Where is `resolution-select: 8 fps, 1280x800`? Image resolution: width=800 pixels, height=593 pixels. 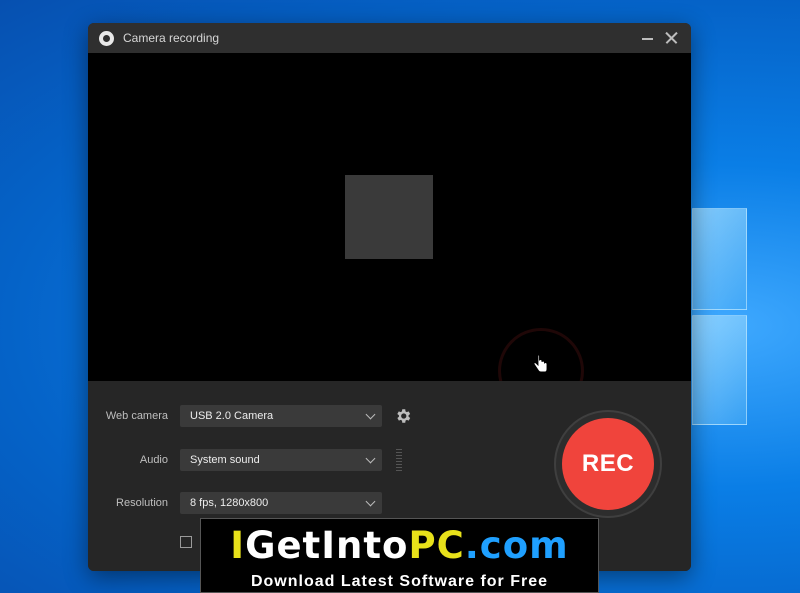 resolution-select: 8 fps, 1280x800 is located at coordinates (281, 503).